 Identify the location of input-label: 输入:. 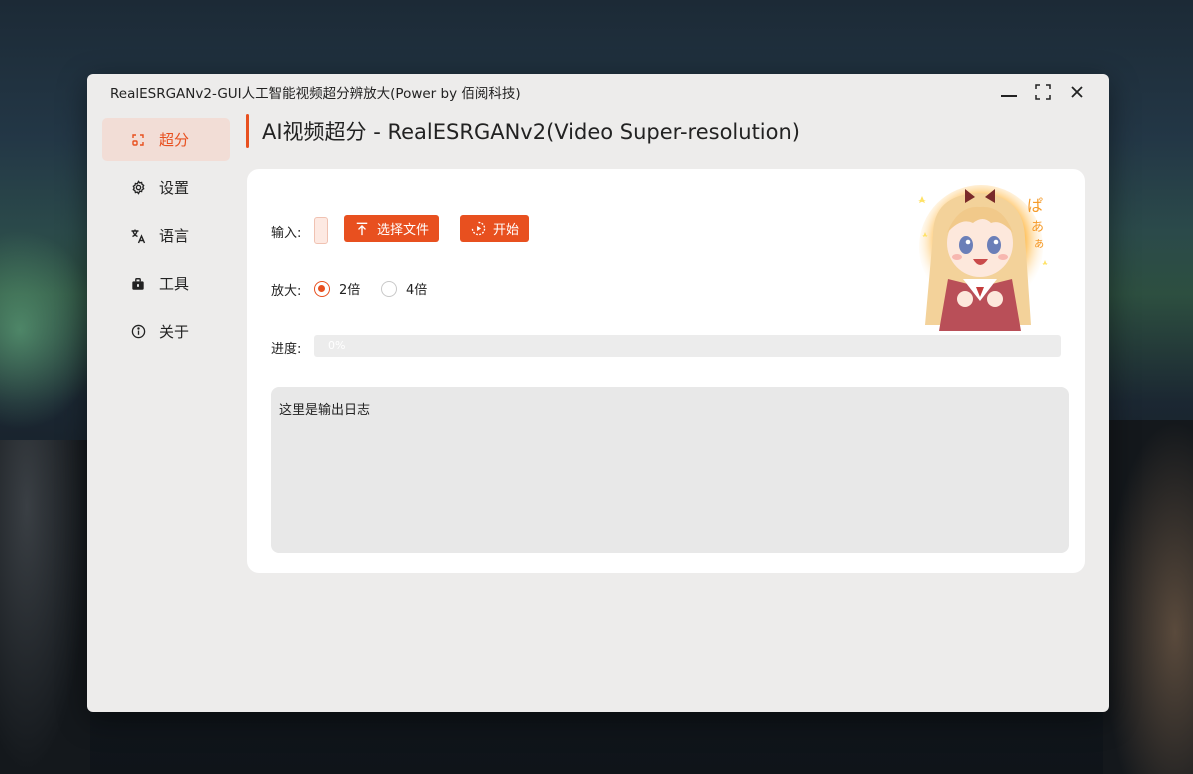
(286, 233).